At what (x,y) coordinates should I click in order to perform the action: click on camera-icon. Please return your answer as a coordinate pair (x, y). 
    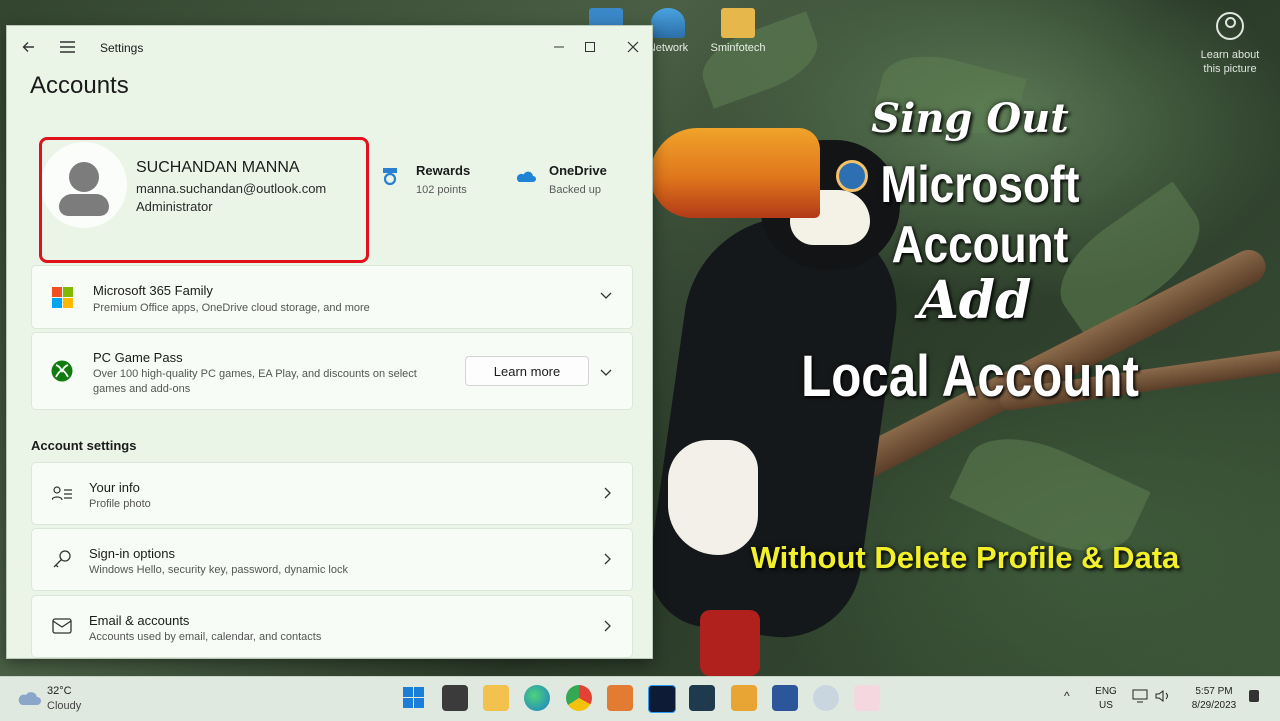
    Looking at the image, I should click on (1230, 26).